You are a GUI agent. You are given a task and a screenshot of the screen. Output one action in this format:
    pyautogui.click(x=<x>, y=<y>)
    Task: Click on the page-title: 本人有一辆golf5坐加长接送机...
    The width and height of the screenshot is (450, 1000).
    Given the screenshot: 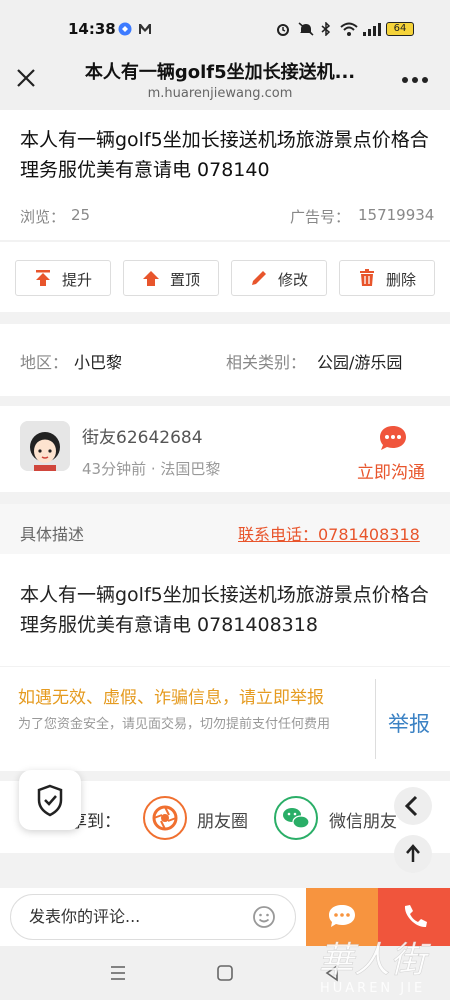 What is the action you would take?
    pyautogui.click(x=220, y=72)
    